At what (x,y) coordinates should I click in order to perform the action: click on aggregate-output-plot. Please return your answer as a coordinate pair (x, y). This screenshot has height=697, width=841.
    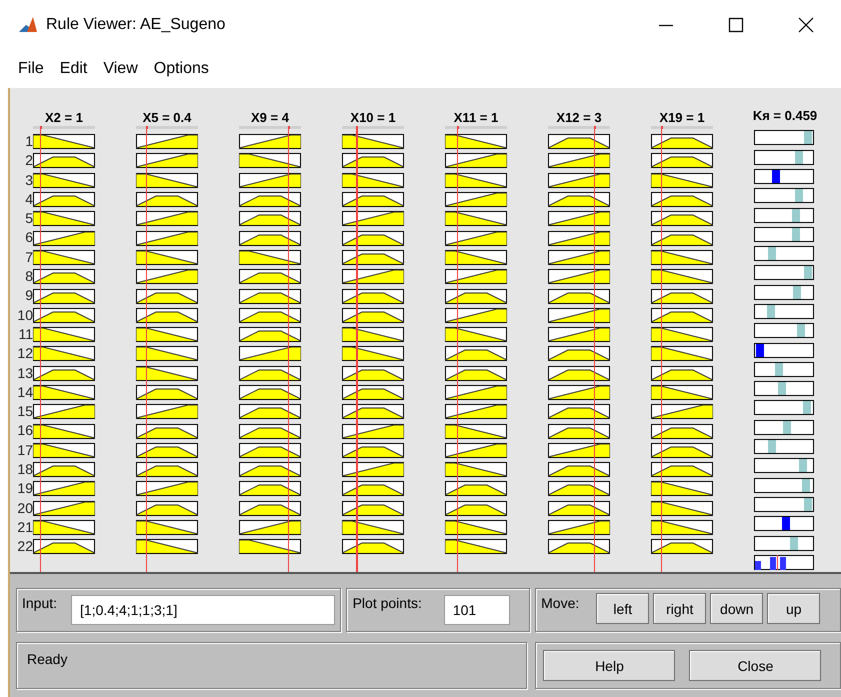
    Looking at the image, I should click on (784, 562).